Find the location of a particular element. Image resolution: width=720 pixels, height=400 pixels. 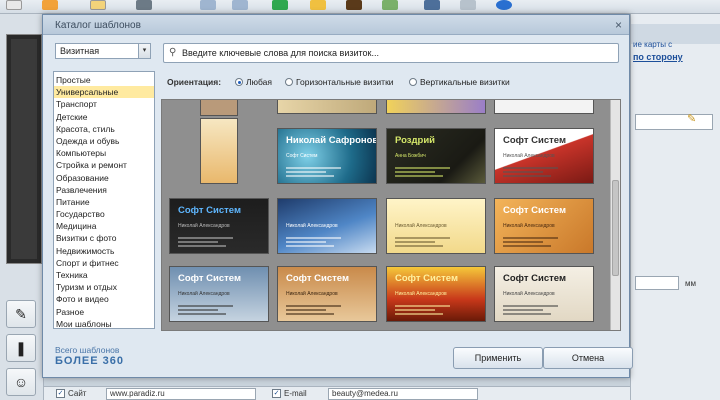

text-icon is located at coordinates (280, 5).